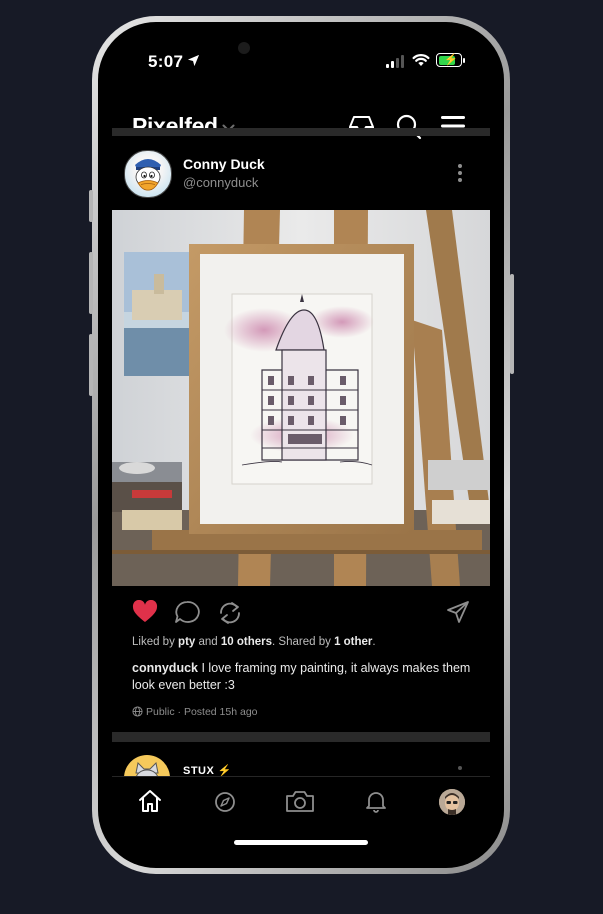 Image resolution: width=603 pixels, height=914 pixels. Describe the element at coordinates (224, 164) in the screenshot. I see `author-display-name: Conny Duck` at that location.